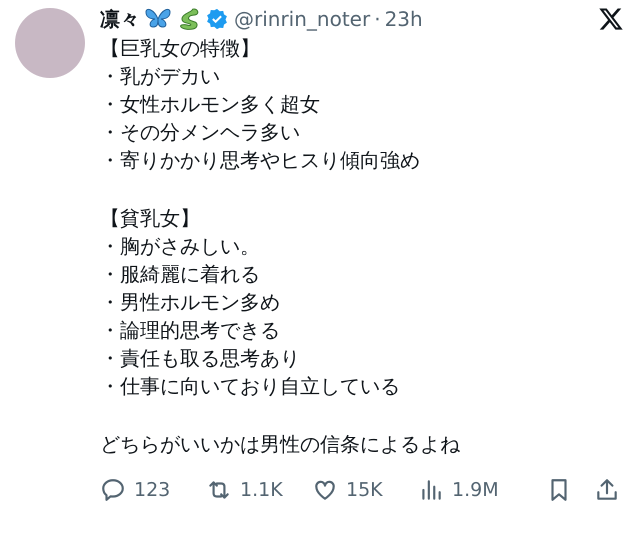 The height and width of the screenshot is (557, 640). I want to click on post-text-line: ・胸がさみしい。, so click(180, 246).